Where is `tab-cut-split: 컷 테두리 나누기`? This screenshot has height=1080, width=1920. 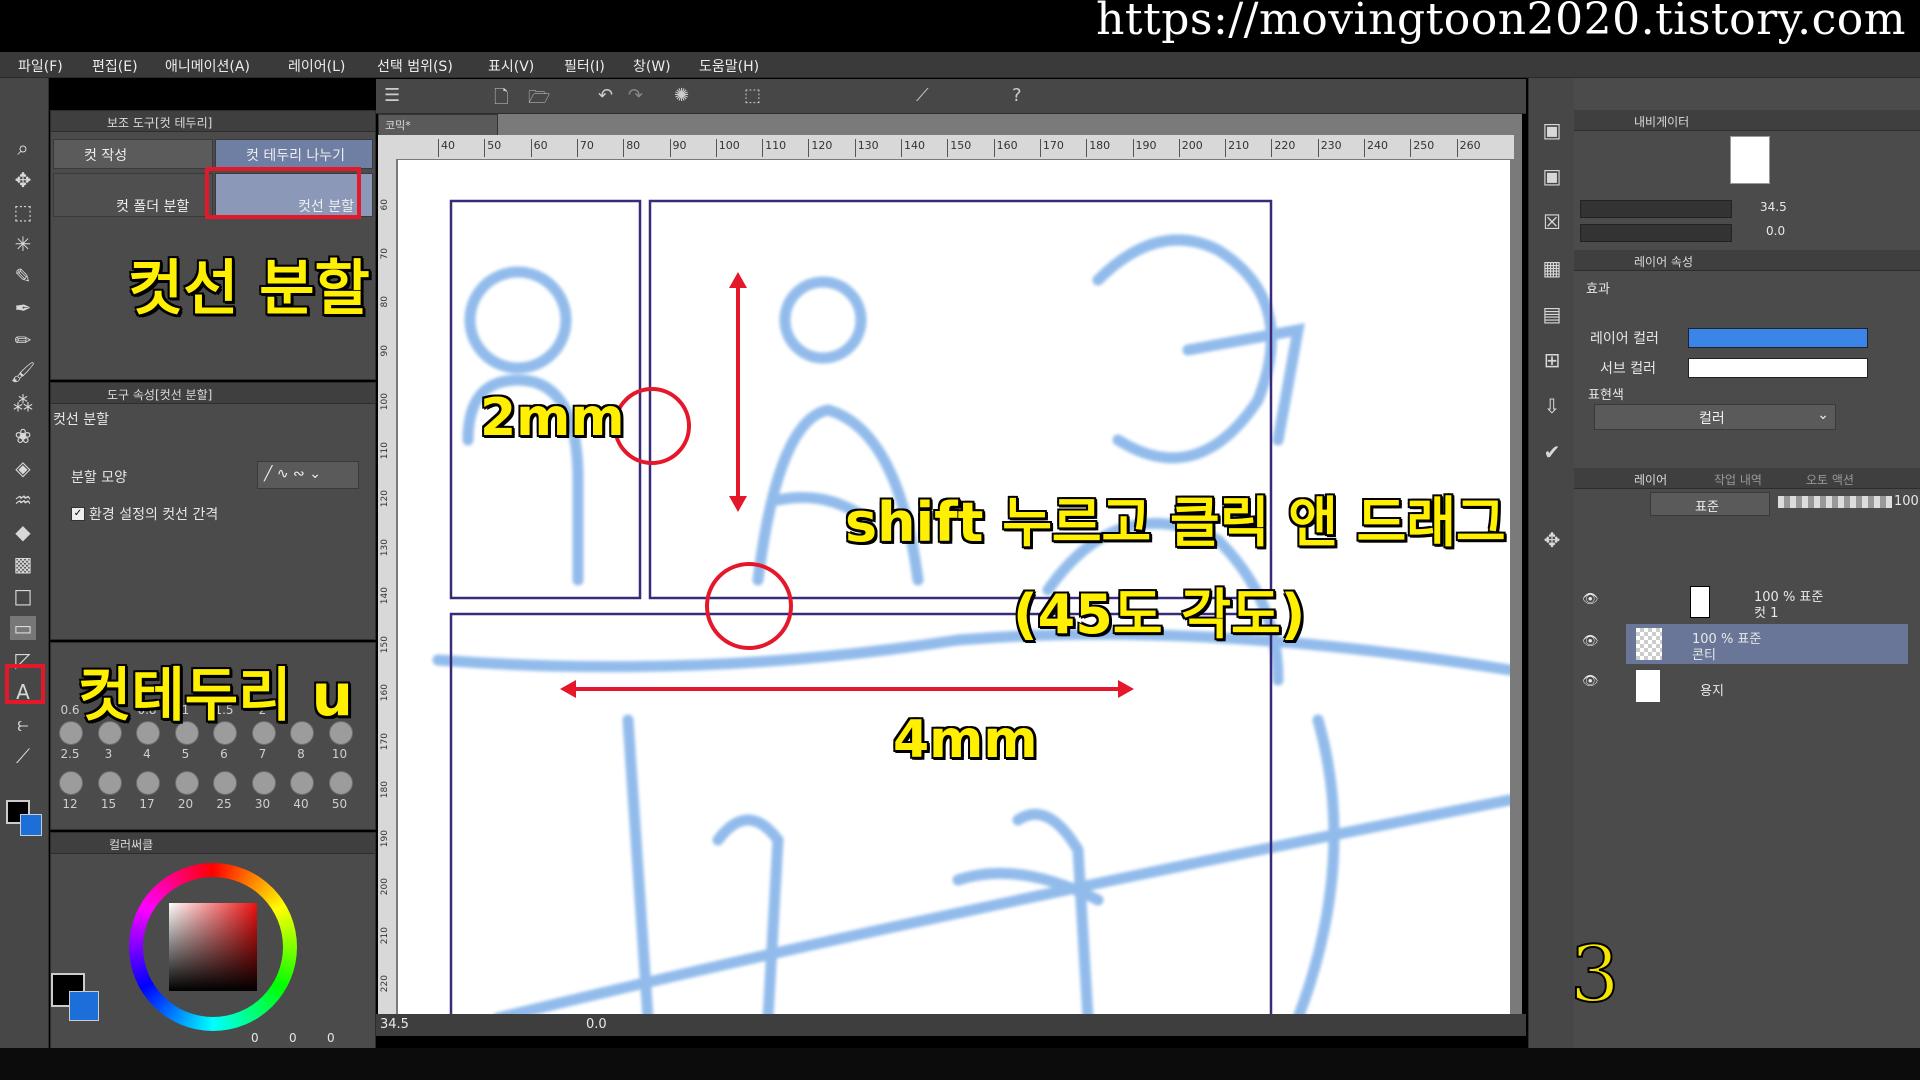 tab-cut-split: 컷 테두리 나누기 is located at coordinates (294, 154).